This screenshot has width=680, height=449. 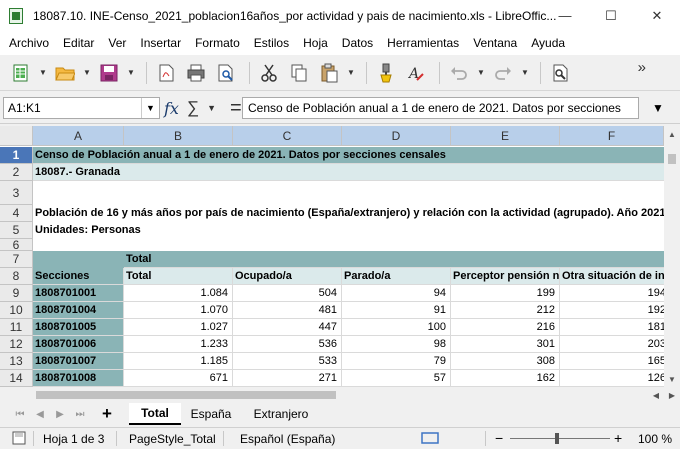 What do you see at coordinates (481, 73) in the screenshot?
I see `undo-dropdown-arrow-icon: ▼` at bounding box center [481, 73].